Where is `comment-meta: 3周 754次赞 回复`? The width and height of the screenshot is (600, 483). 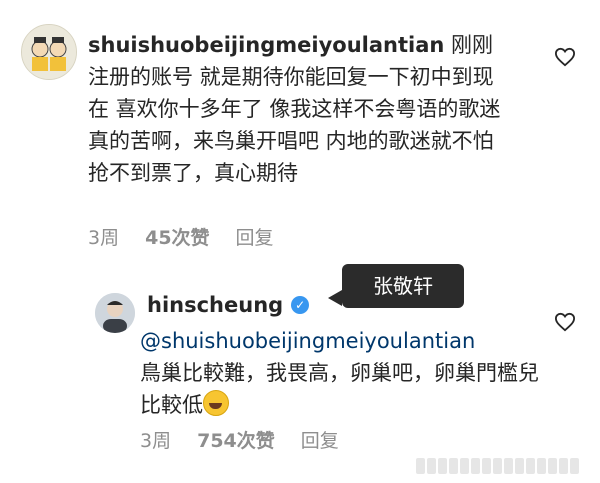
comment-meta: 3周 754次赞 回复 is located at coordinates (239, 439).